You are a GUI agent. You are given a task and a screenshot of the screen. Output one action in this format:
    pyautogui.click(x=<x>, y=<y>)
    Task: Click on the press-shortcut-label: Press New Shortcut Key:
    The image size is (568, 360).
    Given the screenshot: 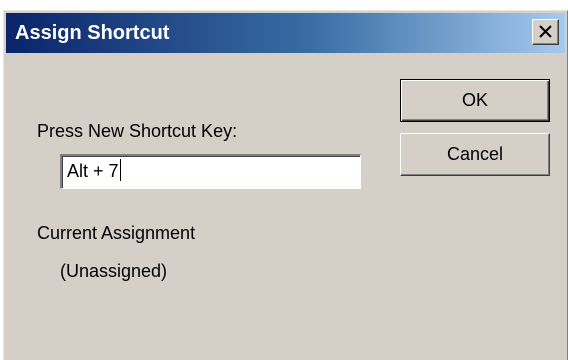 What is the action you would take?
    pyautogui.click(x=137, y=131)
    